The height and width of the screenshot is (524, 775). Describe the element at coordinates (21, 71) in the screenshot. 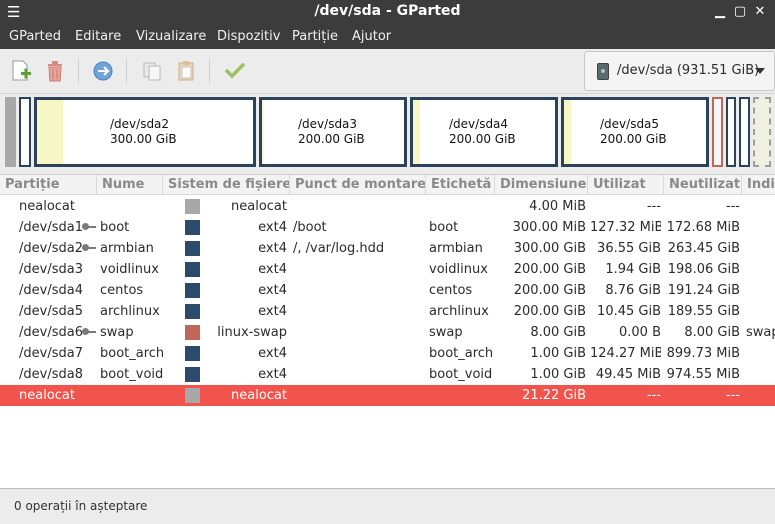

I see `new-partition-button` at that location.